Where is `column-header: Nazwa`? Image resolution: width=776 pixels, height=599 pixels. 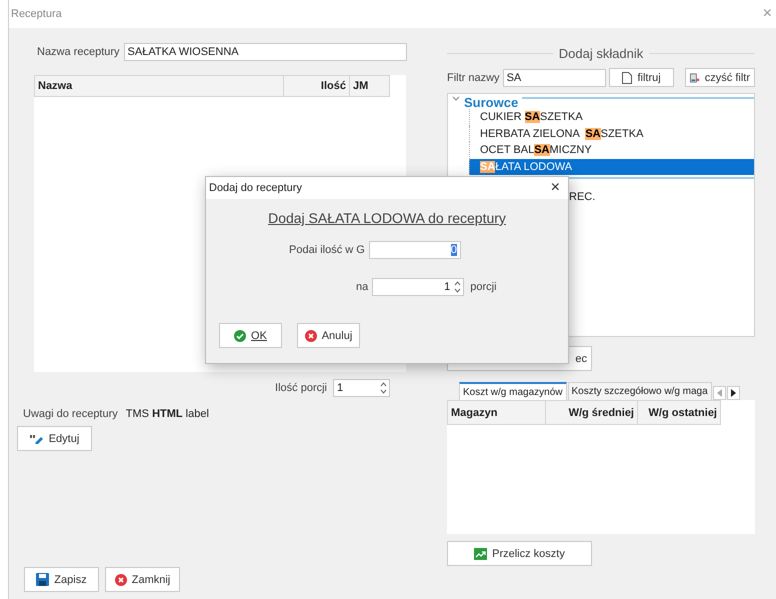
column-header: Nazwa is located at coordinates (159, 86).